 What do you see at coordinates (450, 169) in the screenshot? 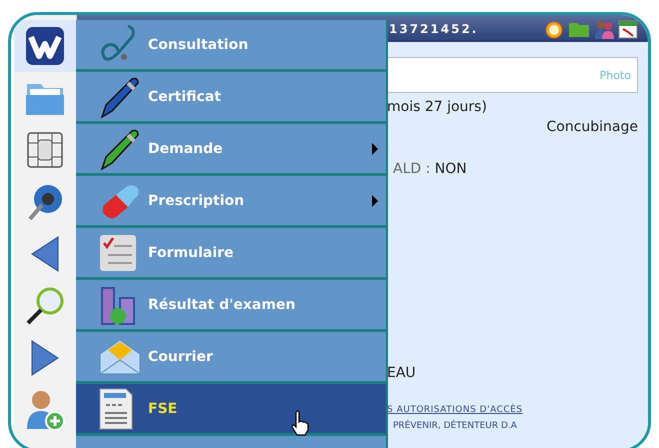
I see `ald-value: NON` at bounding box center [450, 169].